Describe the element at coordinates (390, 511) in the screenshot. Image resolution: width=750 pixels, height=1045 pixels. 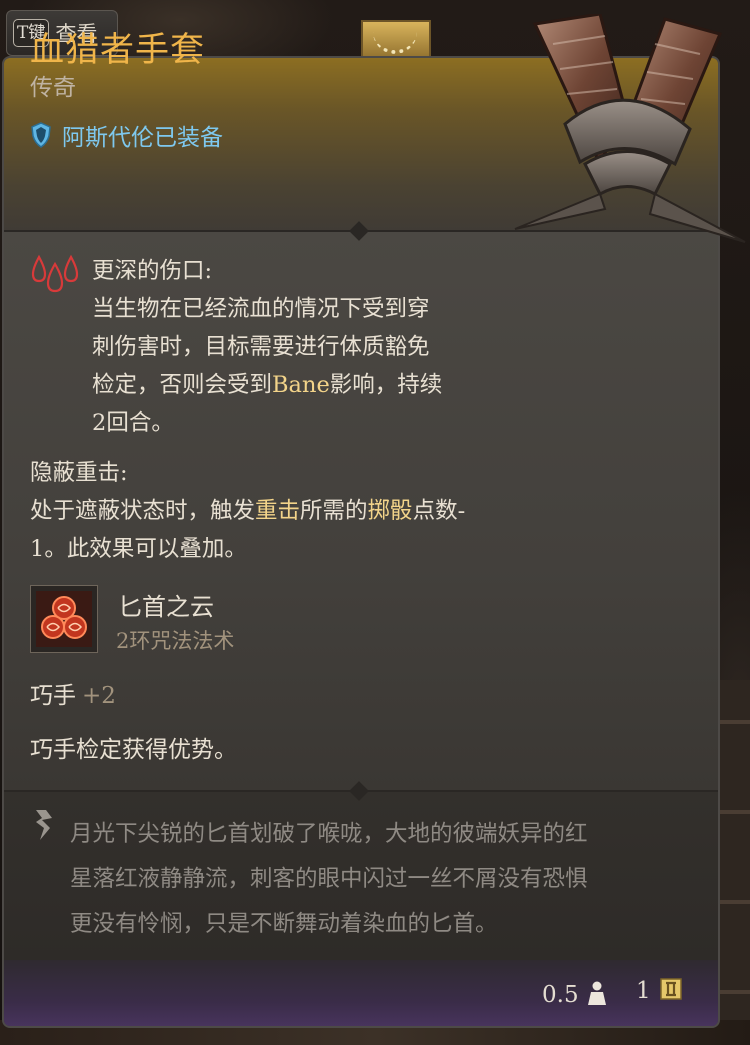
I see `dice-roll-link: 掷骰` at that location.